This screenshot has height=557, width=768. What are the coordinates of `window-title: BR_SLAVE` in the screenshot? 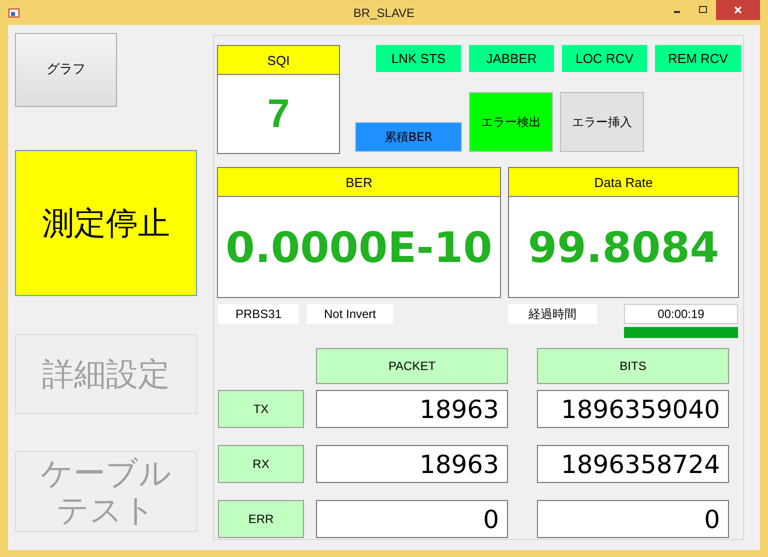 It's located at (384, 13).